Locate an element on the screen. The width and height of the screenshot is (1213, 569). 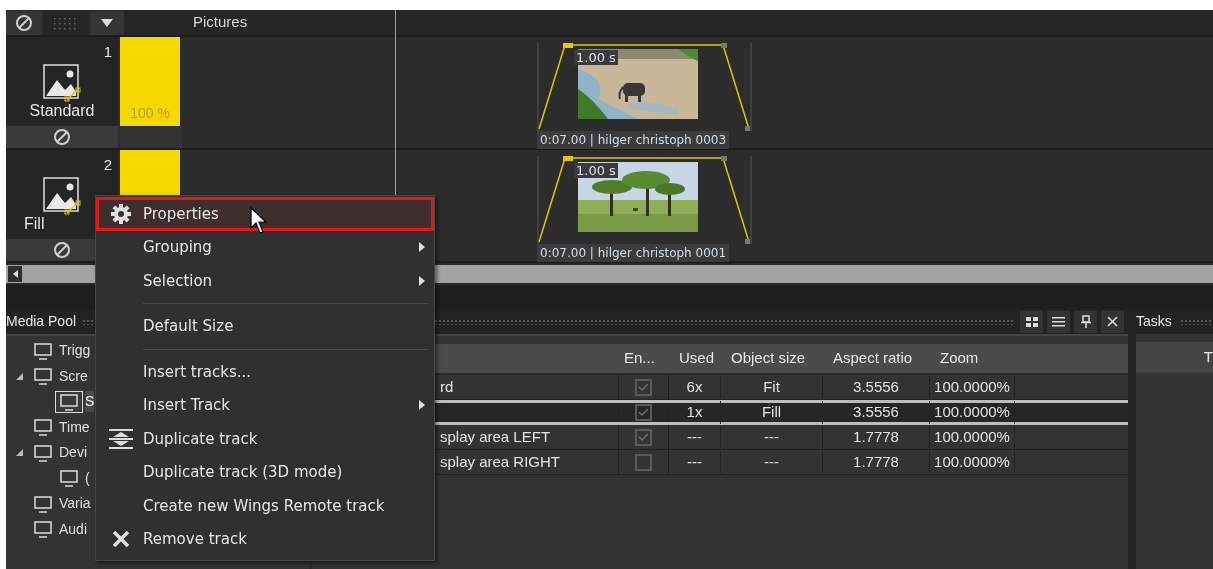
table-cell: 1x is located at coordinates (695, 412).